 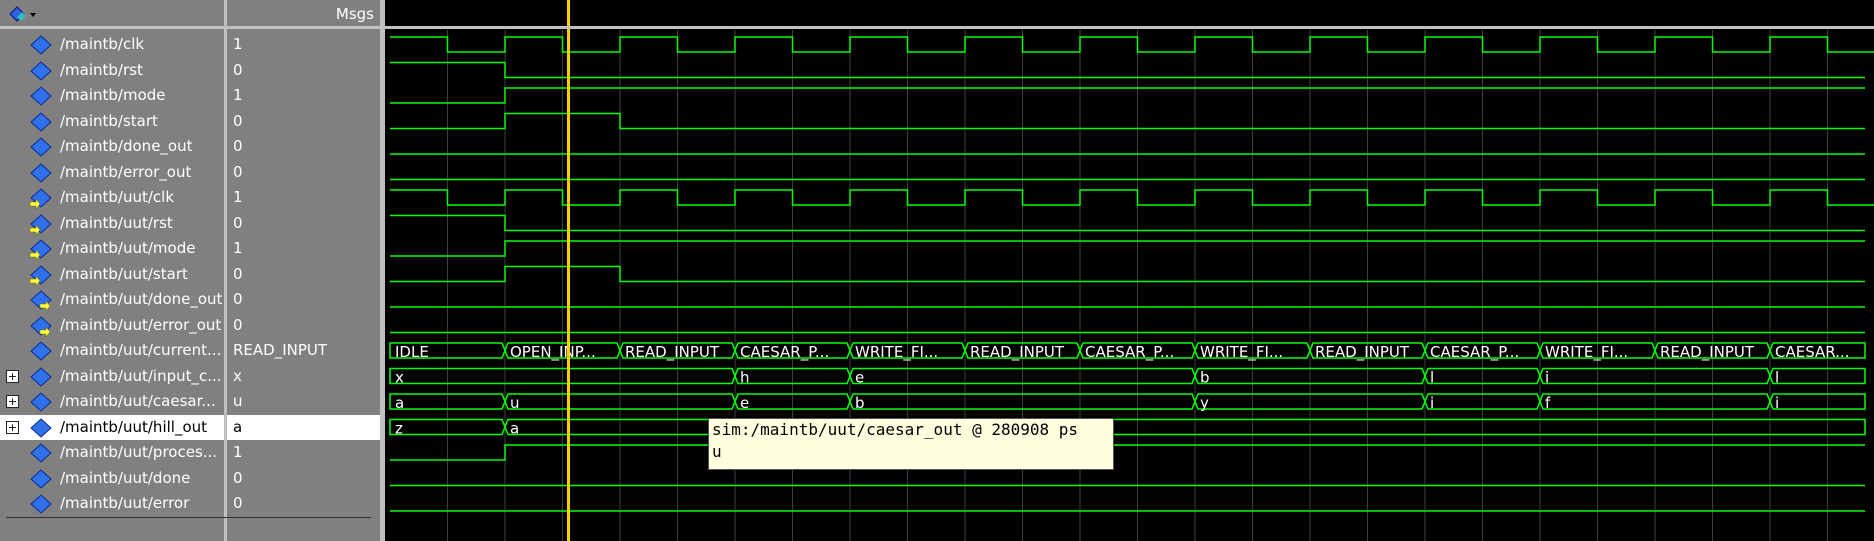 What do you see at coordinates (21, 16) in the screenshot?
I see `wave-tool-dropdown-icon` at bounding box center [21, 16].